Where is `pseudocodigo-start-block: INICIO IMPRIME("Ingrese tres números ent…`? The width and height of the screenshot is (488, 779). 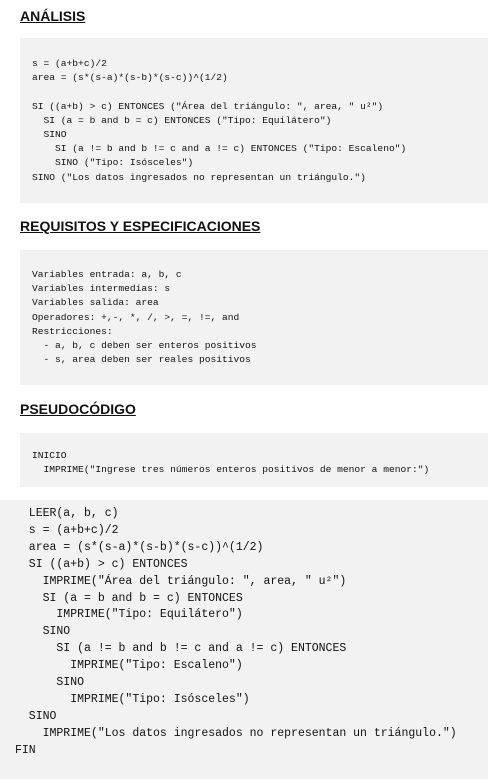
pseudocodigo-start-block: INICIO IMPRIME("Ingrese tres números ent… is located at coordinates (254, 460).